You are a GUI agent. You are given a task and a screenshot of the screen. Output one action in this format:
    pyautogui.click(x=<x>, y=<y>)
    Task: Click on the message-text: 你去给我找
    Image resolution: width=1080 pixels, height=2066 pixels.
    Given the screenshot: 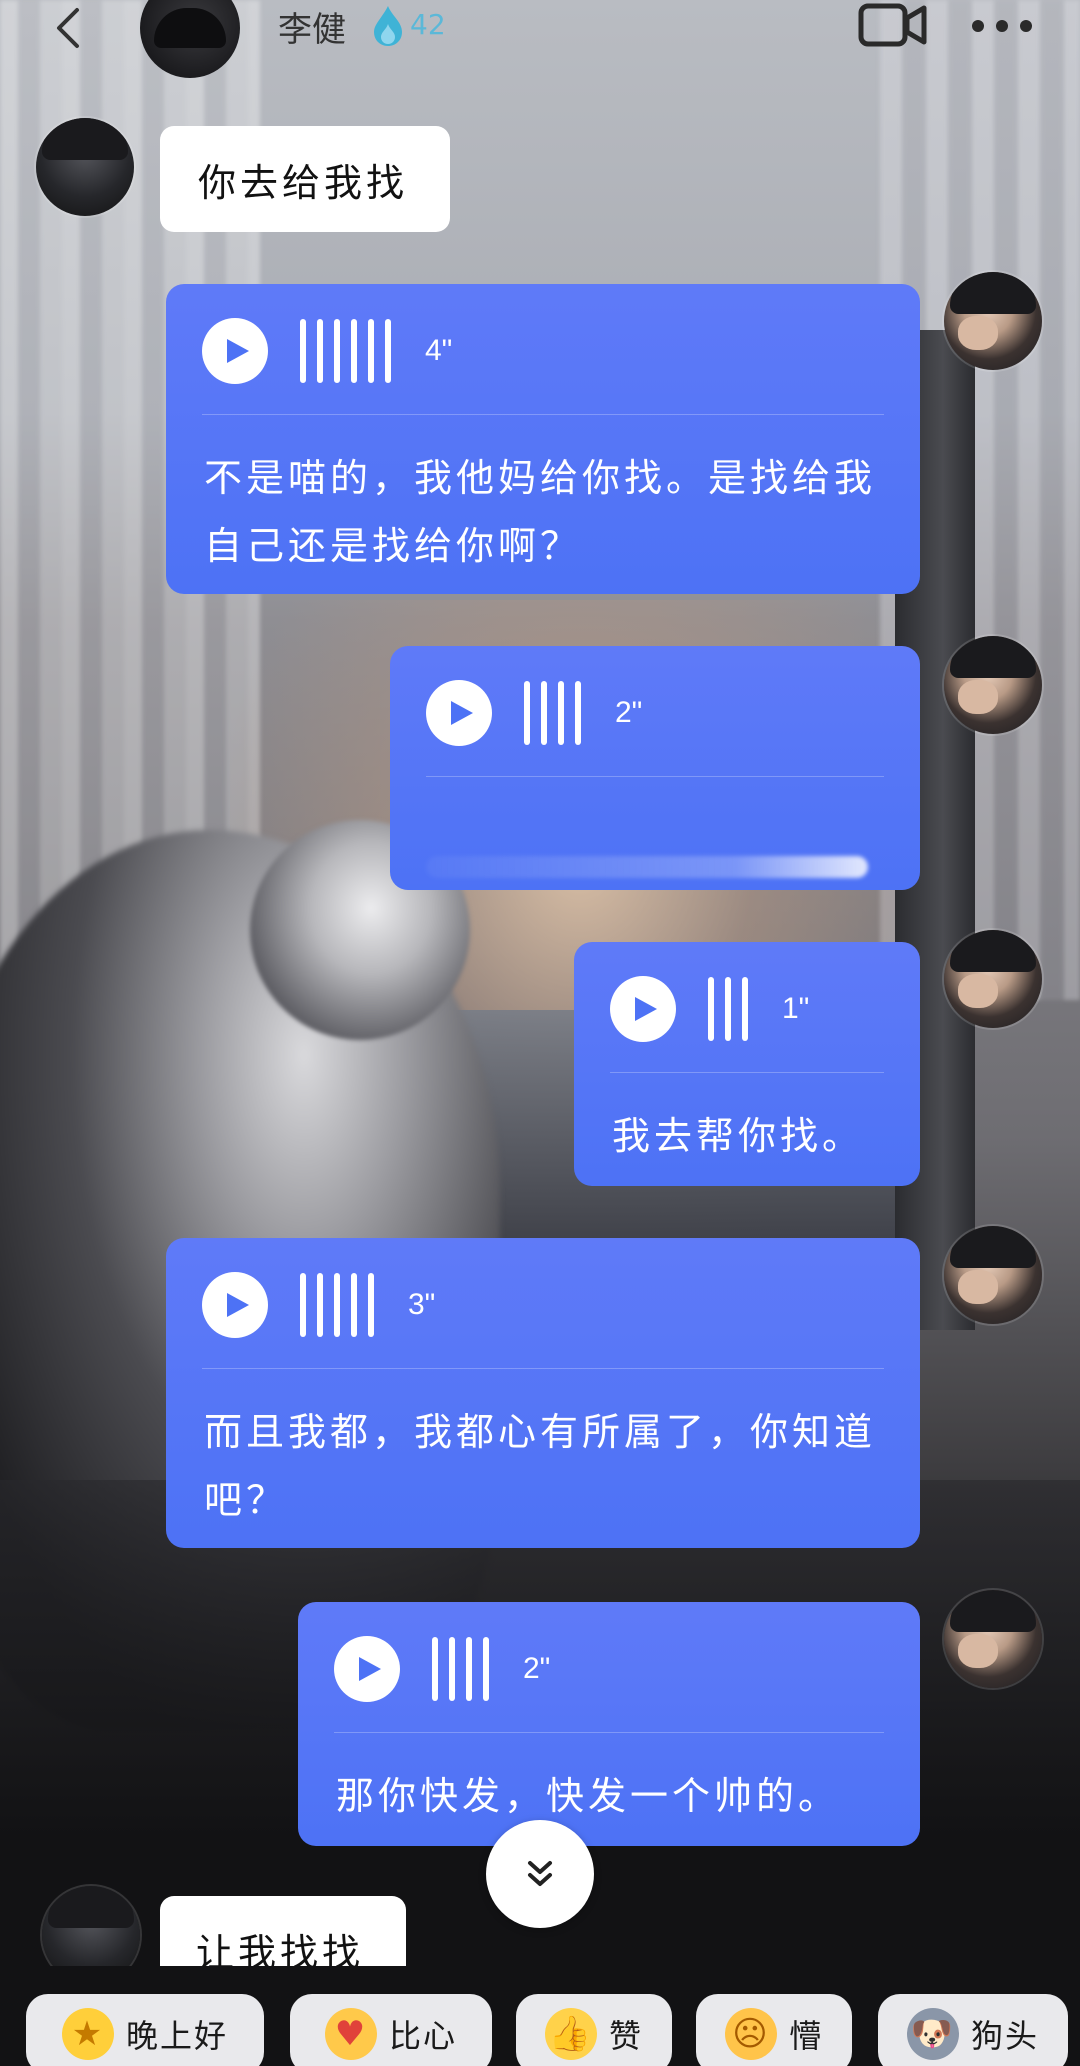 What is the action you would take?
    pyautogui.click(x=303, y=182)
    